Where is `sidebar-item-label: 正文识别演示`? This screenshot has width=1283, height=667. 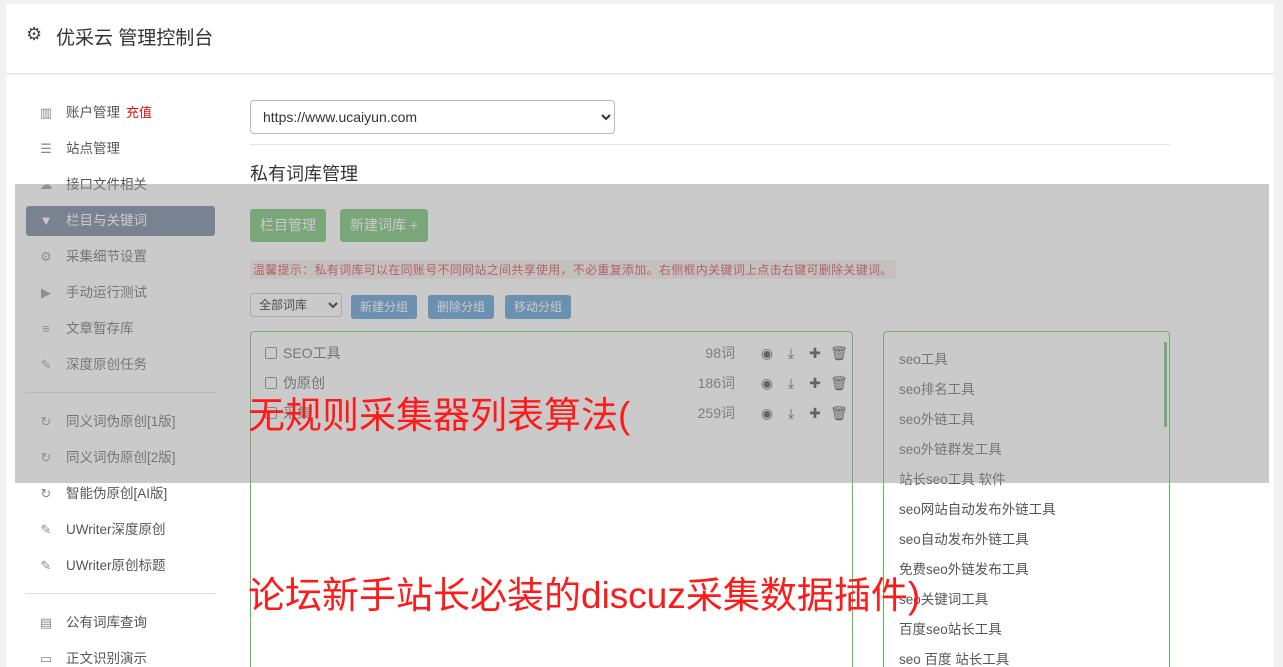 sidebar-item-label: 正文识别演示 is located at coordinates (106, 658).